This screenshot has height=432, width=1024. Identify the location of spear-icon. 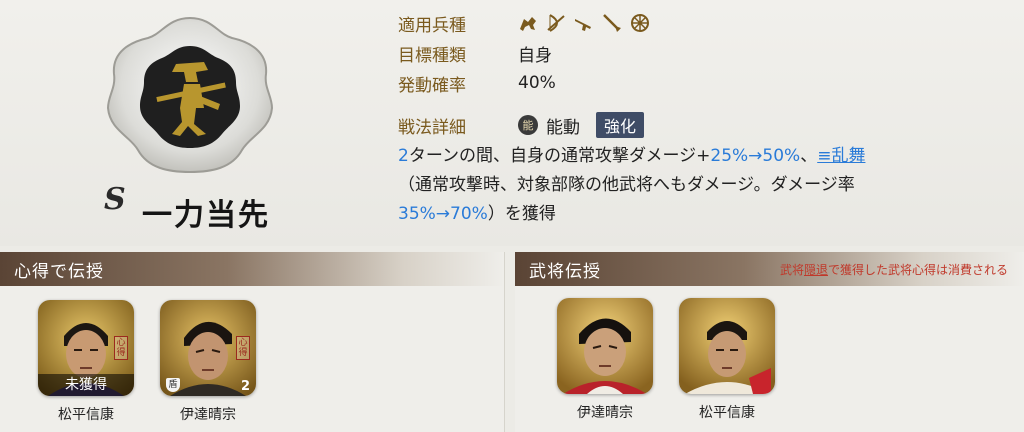
(612, 23).